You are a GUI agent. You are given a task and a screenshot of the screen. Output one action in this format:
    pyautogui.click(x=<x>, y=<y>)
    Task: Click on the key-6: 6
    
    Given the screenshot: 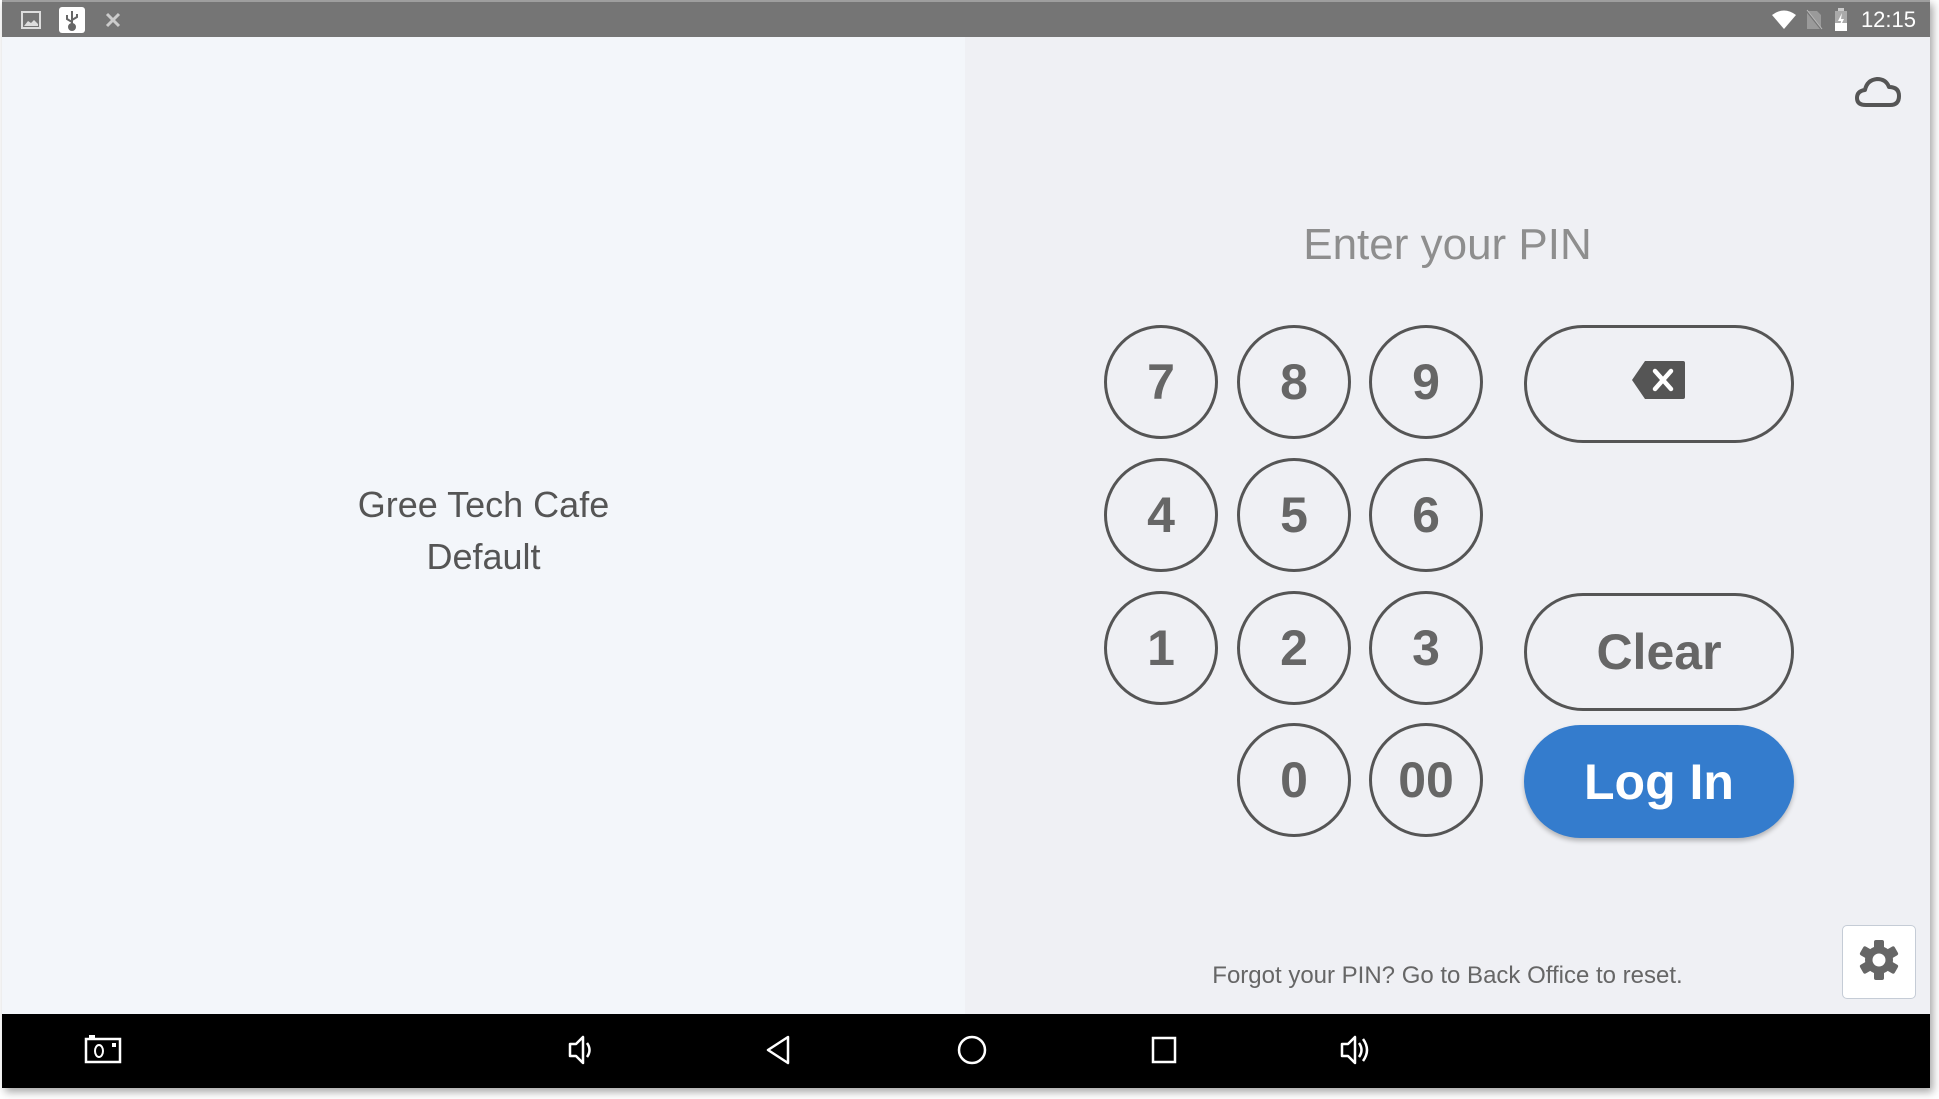 What is the action you would take?
    pyautogui.click(x=1426, y=515)
    